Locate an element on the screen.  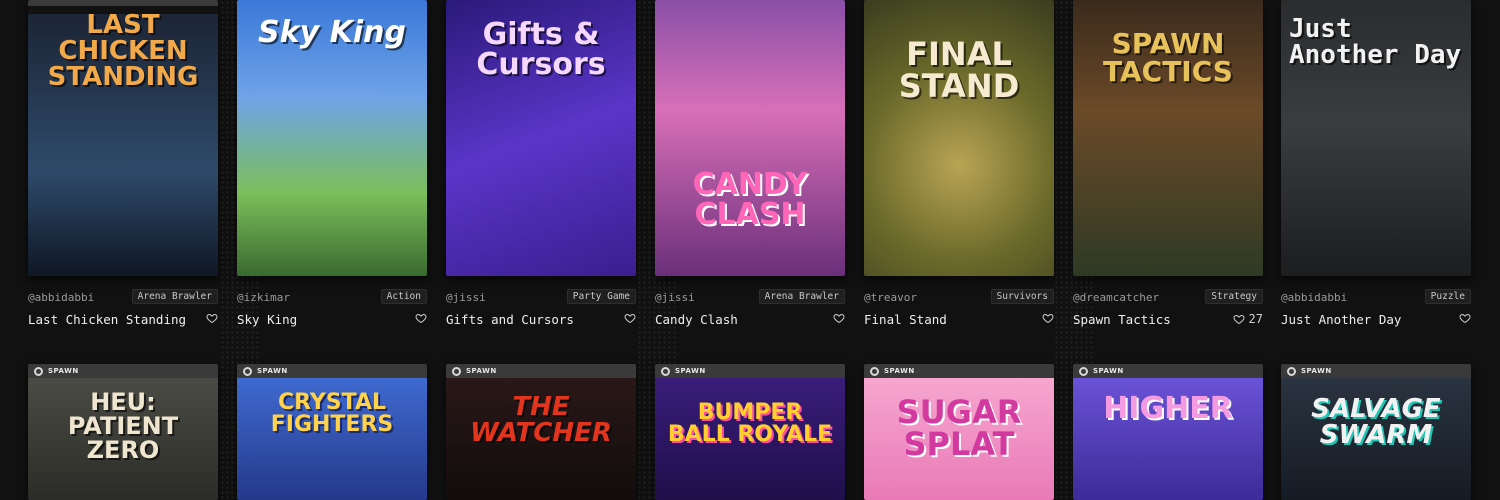
game-title: Last Chicken Standing is located at coordinates (107, 319).